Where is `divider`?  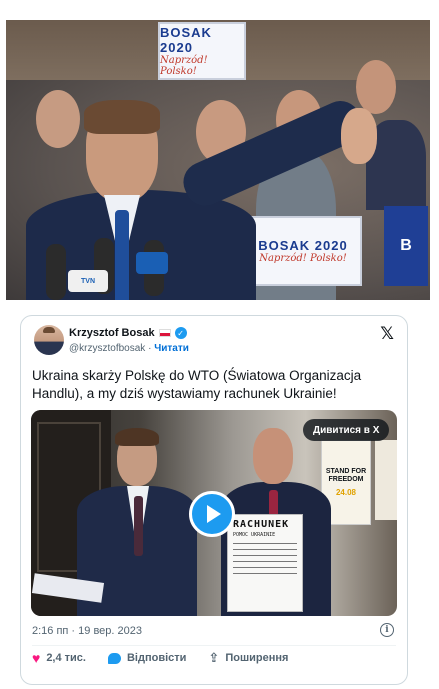 divider is located at coordinates (214, 645).